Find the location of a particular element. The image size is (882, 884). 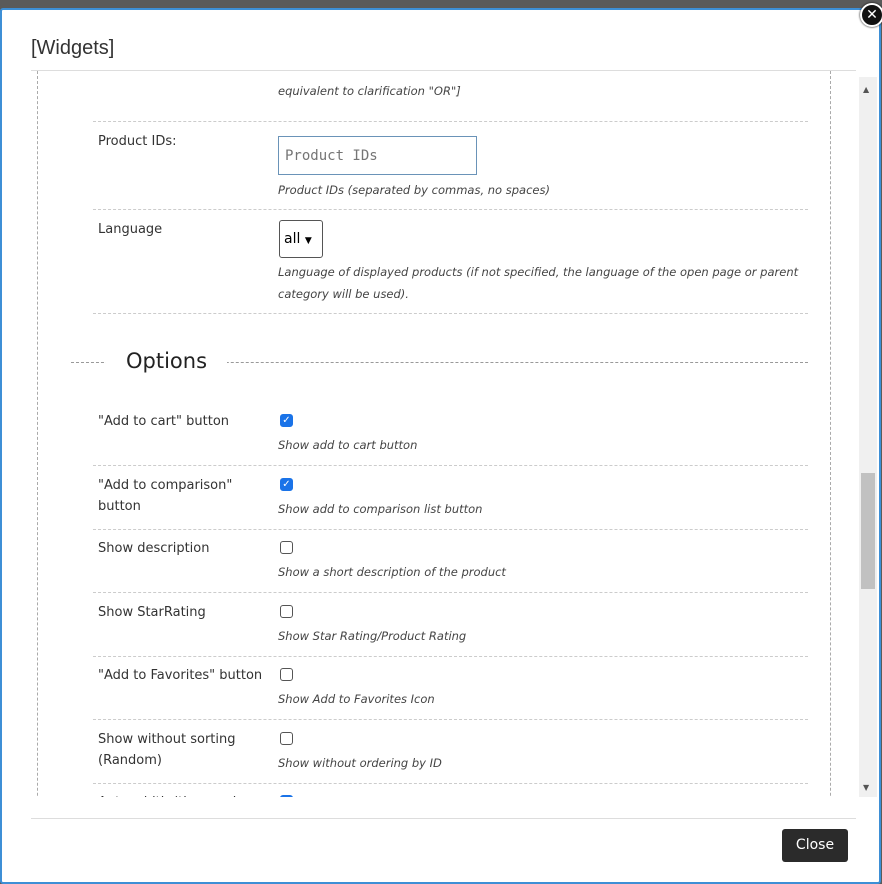

scrollbar-thumb is located at coordinates (868, 531).